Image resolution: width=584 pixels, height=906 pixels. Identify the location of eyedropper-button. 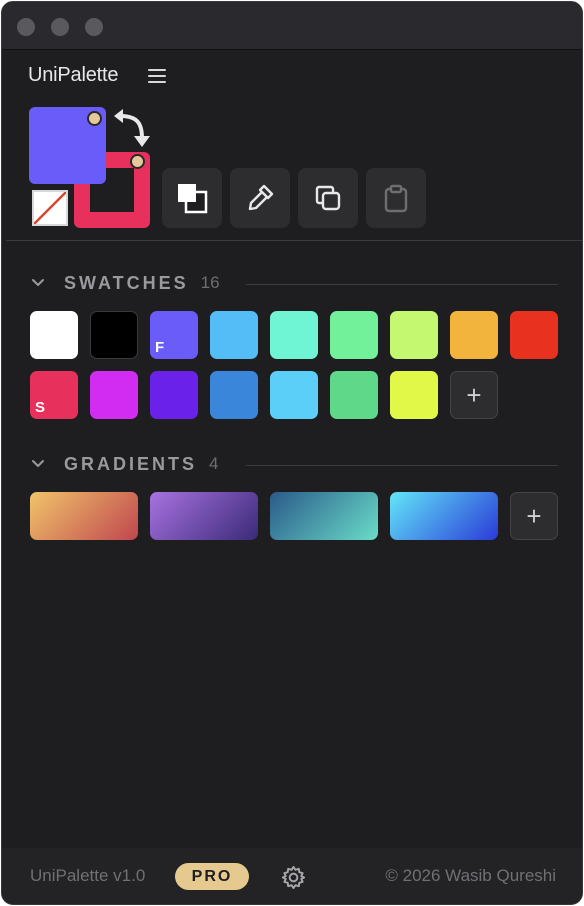
(260, 198).